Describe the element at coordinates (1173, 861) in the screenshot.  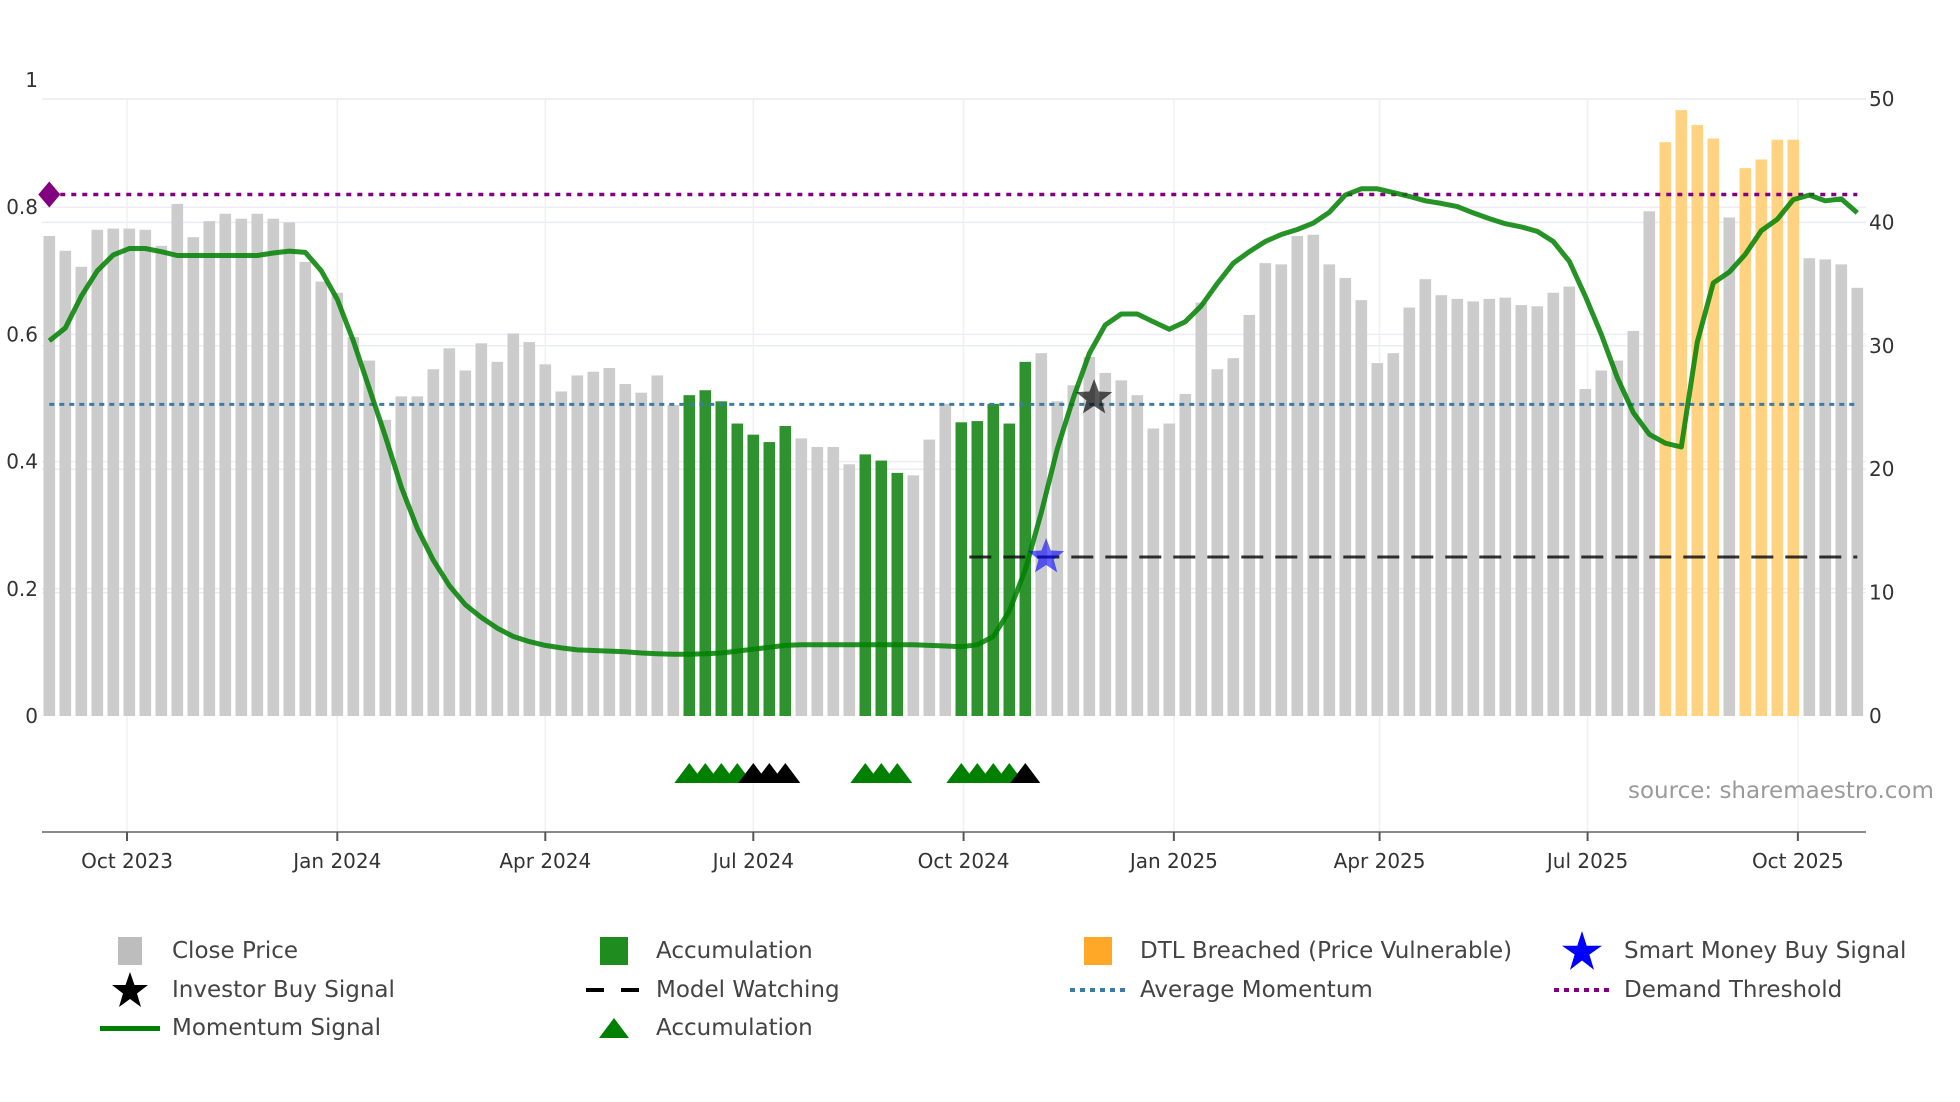
I see `x-tick-label: Jan 2025` at that location.